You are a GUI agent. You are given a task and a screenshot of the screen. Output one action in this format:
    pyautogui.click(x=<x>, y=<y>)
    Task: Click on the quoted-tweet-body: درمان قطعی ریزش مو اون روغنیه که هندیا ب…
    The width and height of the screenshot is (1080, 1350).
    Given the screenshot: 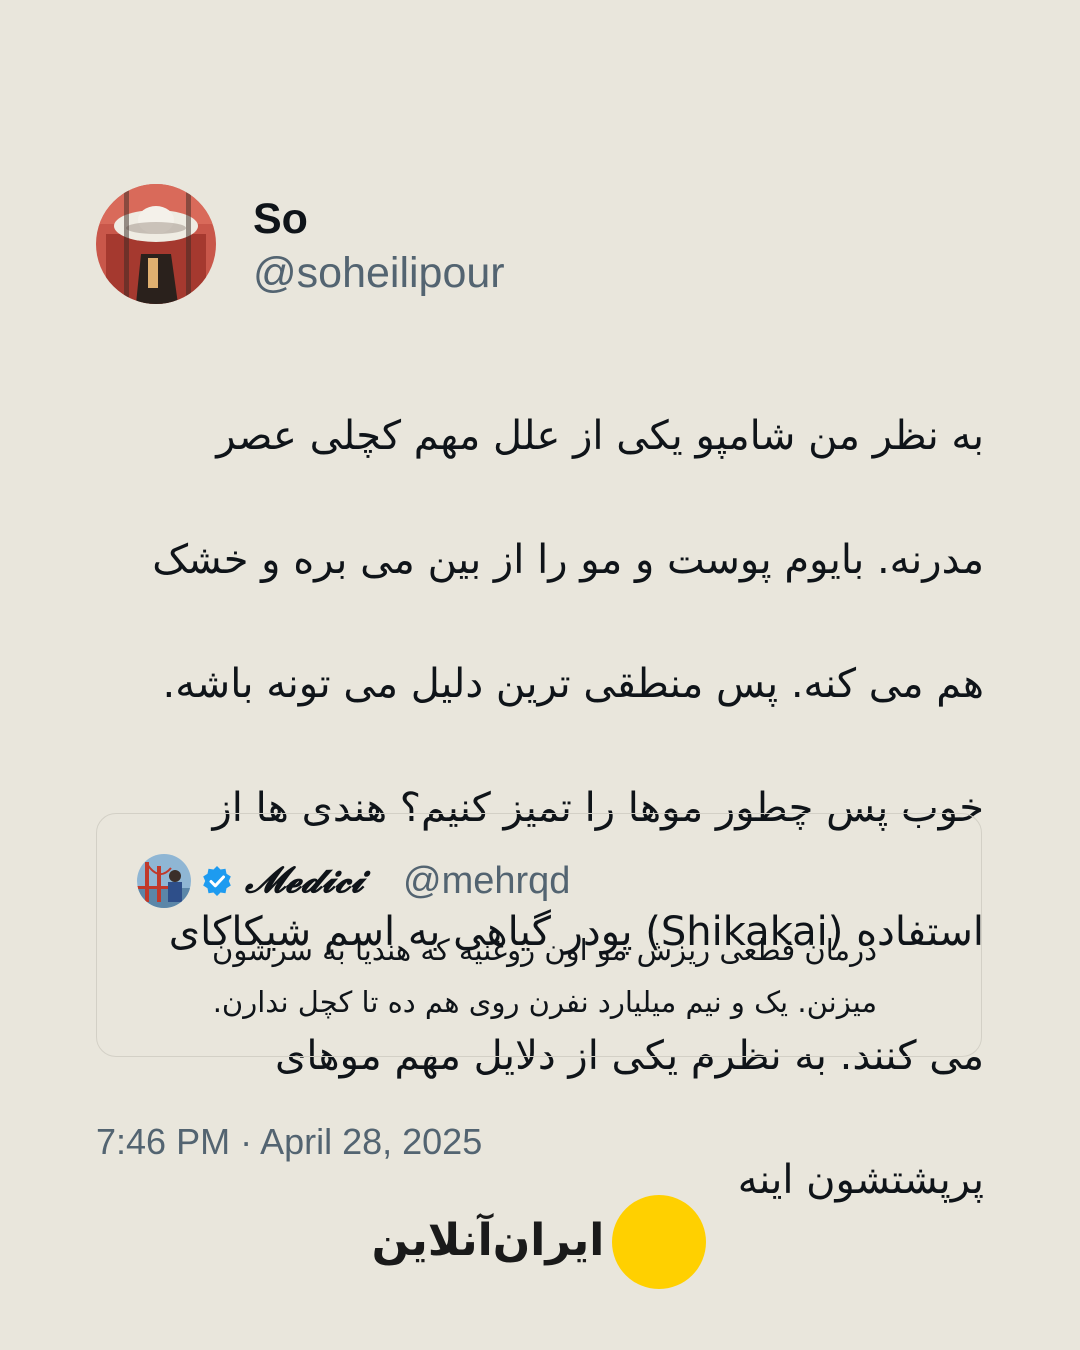 What is the action you would take?
    pyautogui.click(x=507, y=976)
    